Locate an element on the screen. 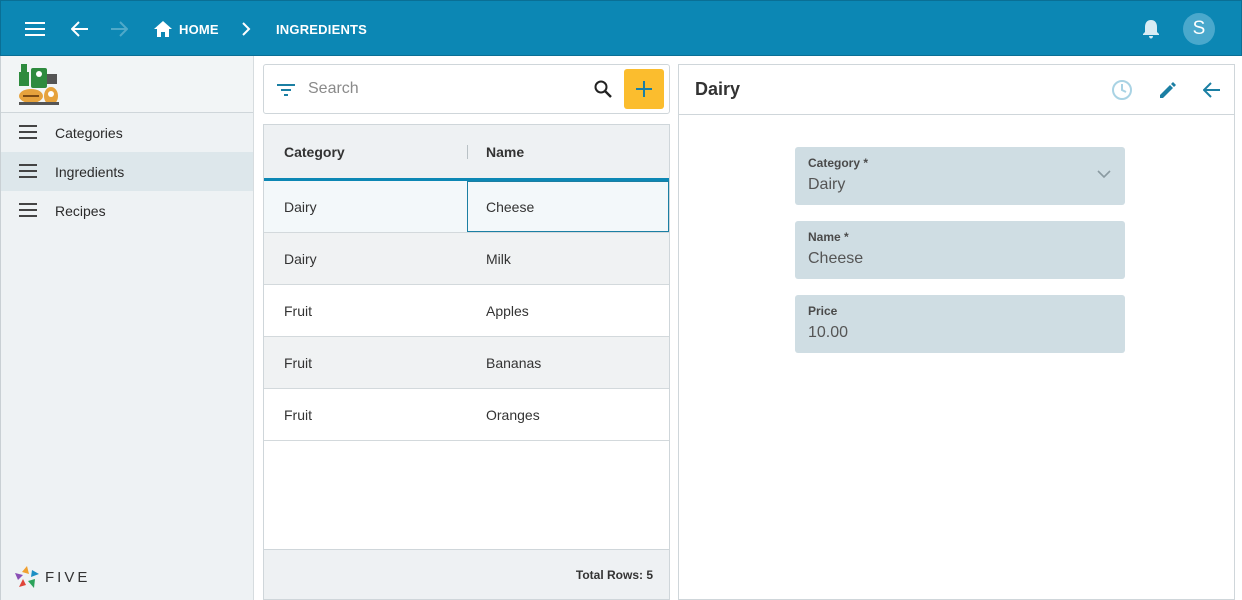  recipe-app-logo-icon is located at coordinates (39, 84).